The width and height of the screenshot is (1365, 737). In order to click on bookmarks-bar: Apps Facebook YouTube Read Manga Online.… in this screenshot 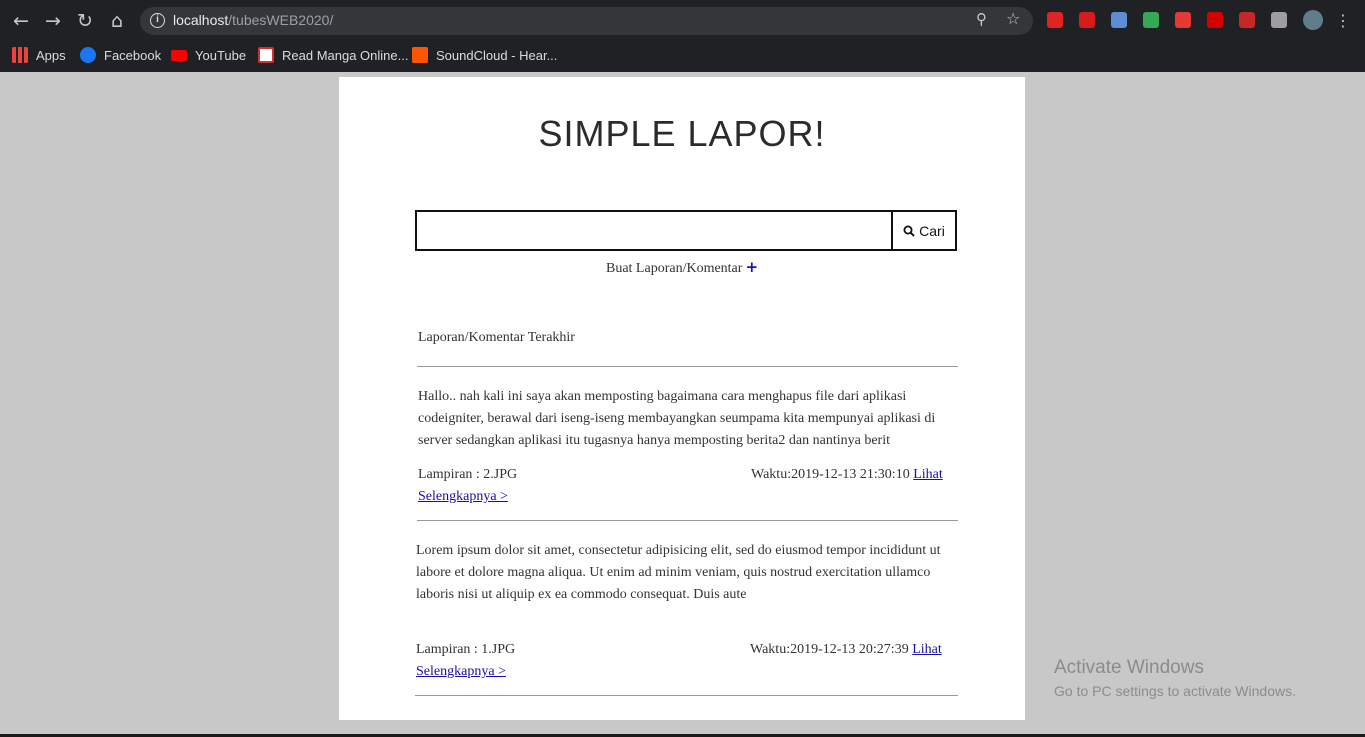, I will do `click(682, 57)`.